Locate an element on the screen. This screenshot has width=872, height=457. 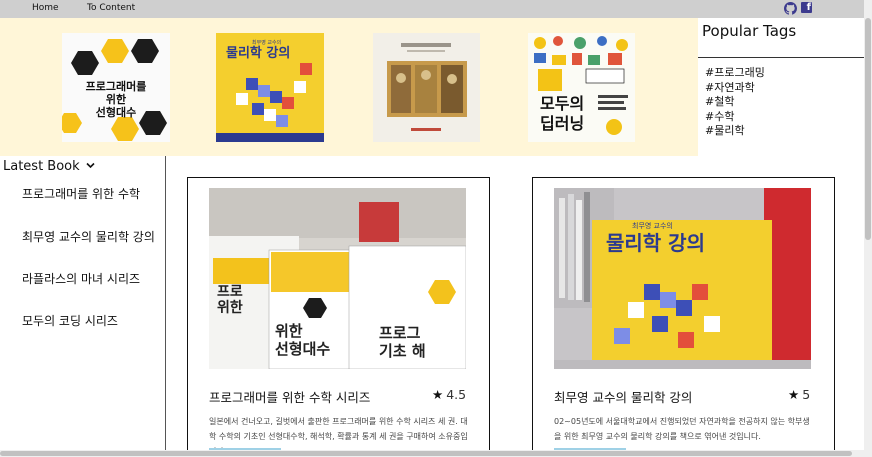
tag-item: #물리학 is located at coordinates (735, 131).